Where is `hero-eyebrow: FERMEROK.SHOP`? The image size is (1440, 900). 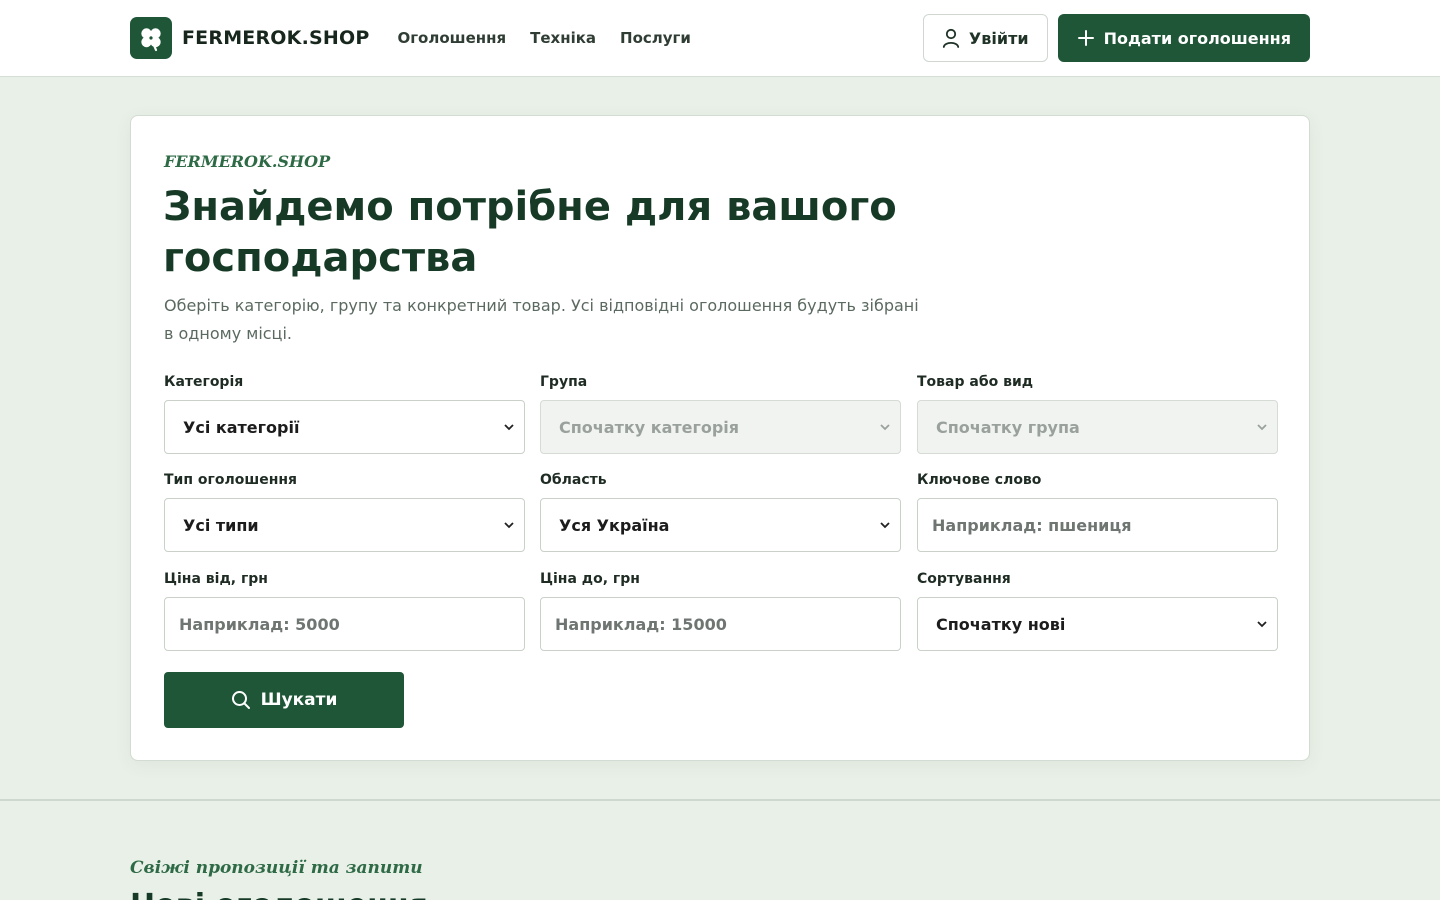 hero-eyebrow: FERMEROK.SHOP is located at coordinates (247, 161).